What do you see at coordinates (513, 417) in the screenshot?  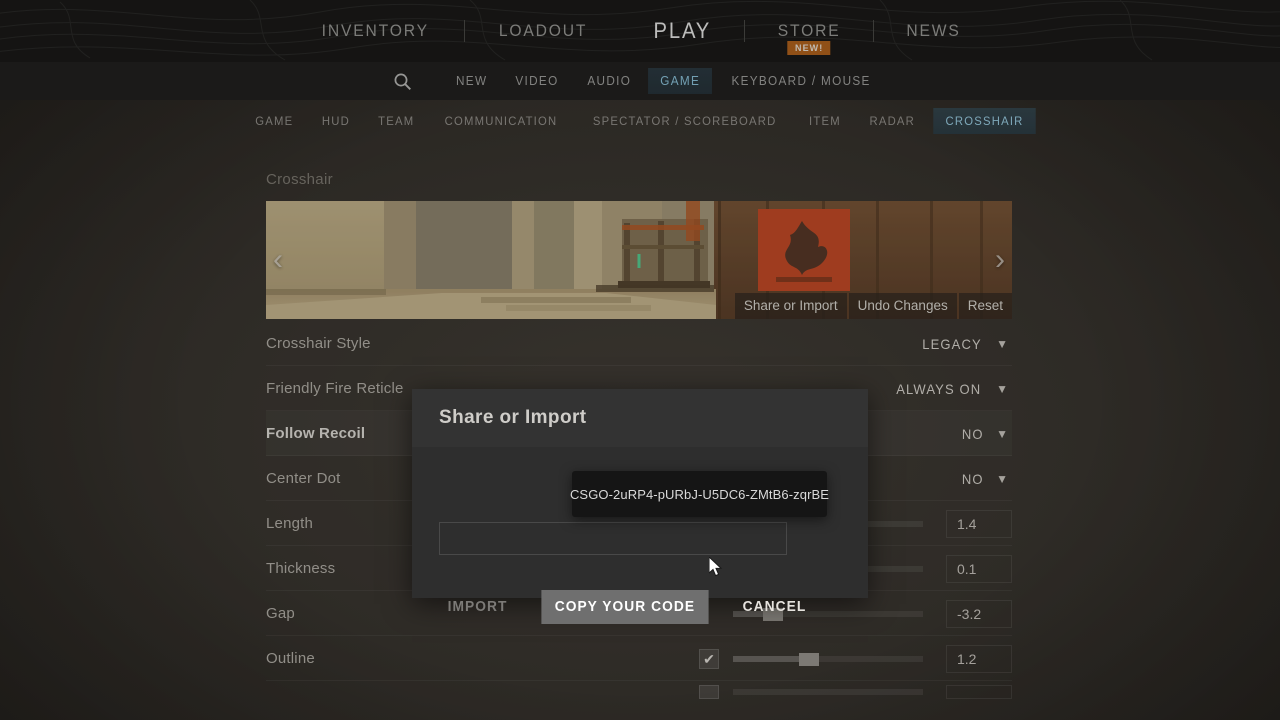 I see `dialog-title: Share or Import` at bounding box center [513, 417].